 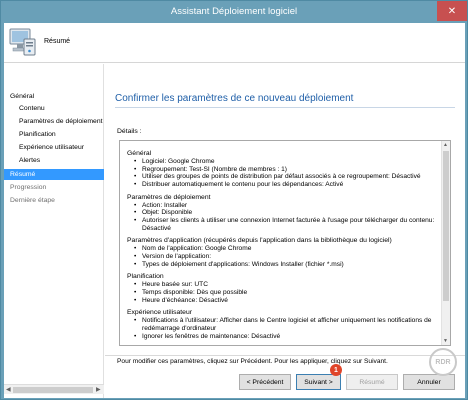 I want to click on scroll-up-icon: ▲, so click(x=445, y=145).